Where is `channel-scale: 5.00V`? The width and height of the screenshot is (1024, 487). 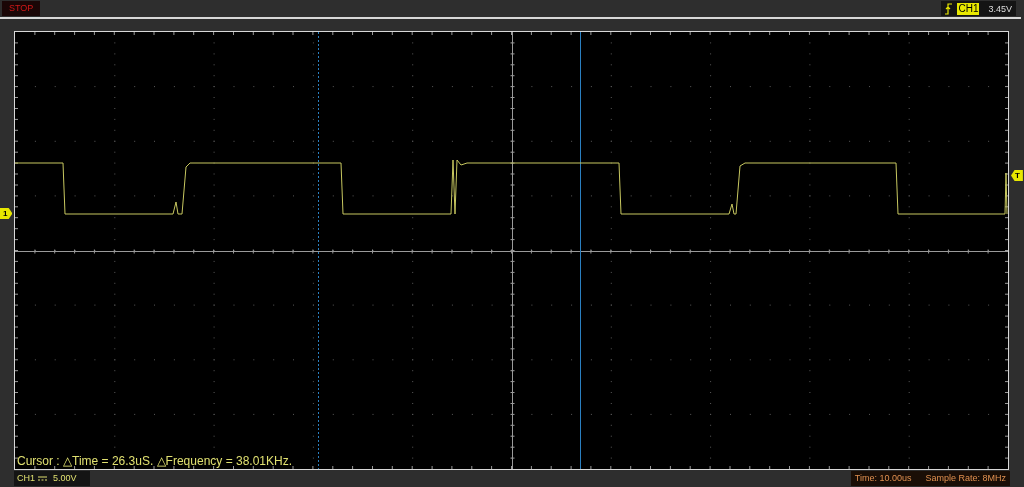
channel-scale: 5.00V is located at coordinates (65, 478).